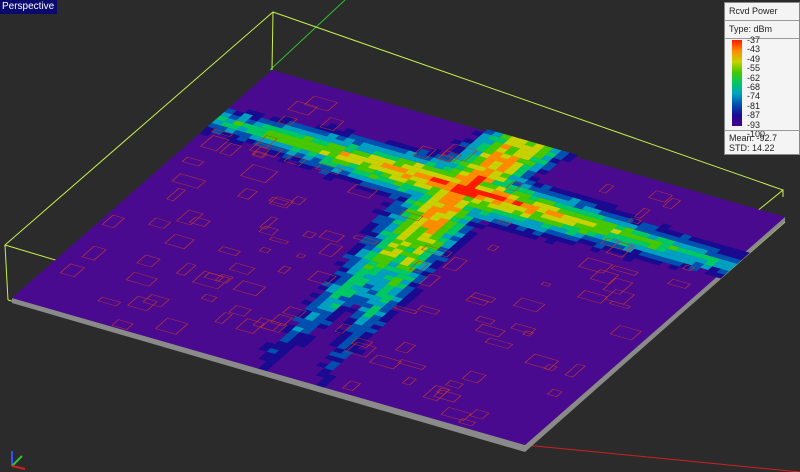 This screenshot has width=800, height=472. I want to click on viewport-label: Perspective, so click(29, 7).